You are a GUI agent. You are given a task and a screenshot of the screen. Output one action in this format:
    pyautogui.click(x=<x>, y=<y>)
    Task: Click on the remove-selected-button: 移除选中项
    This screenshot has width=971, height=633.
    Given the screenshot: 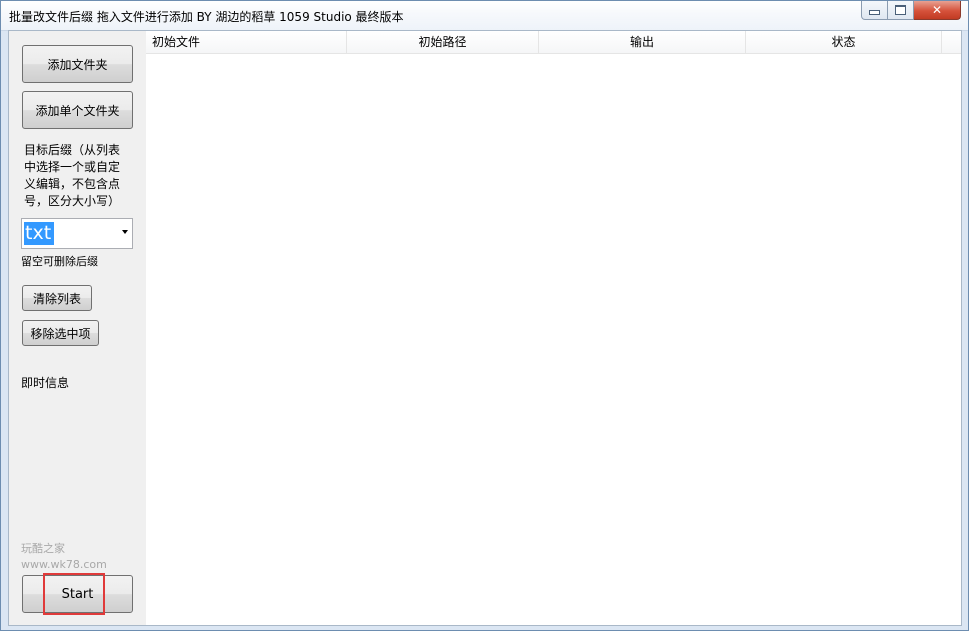 What is the action you would take?
    pyautogui.click(x=60, y=333)
    